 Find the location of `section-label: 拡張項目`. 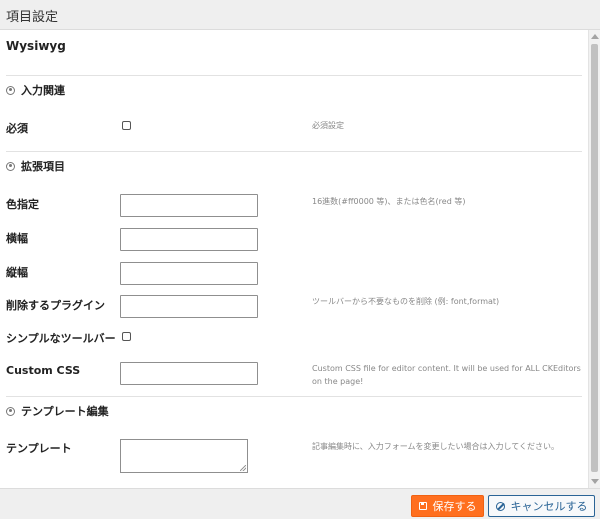

section-label: 拡張項目 is located at coordinates (43, 166).